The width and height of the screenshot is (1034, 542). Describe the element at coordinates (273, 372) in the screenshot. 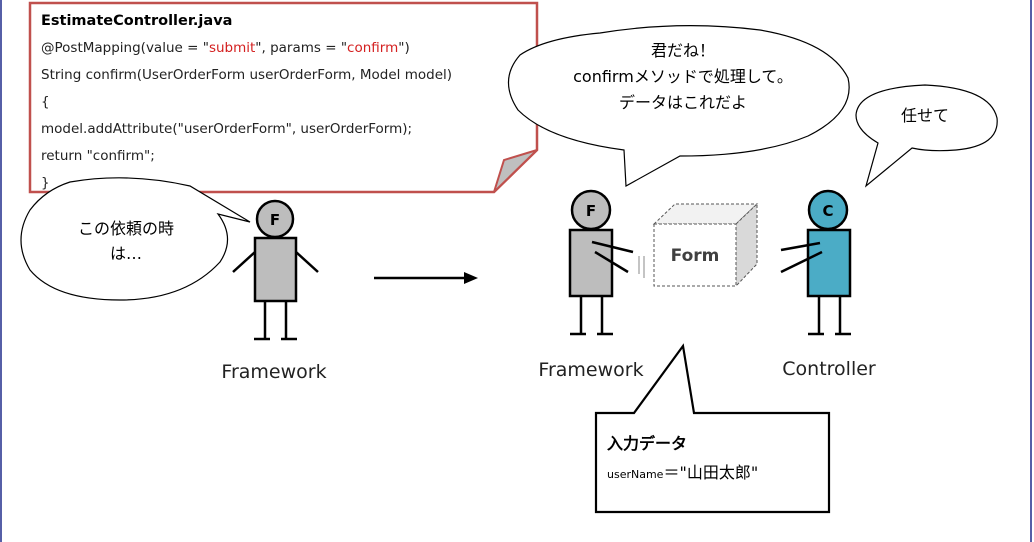

I see `framework-left-label: Framework` at that location.